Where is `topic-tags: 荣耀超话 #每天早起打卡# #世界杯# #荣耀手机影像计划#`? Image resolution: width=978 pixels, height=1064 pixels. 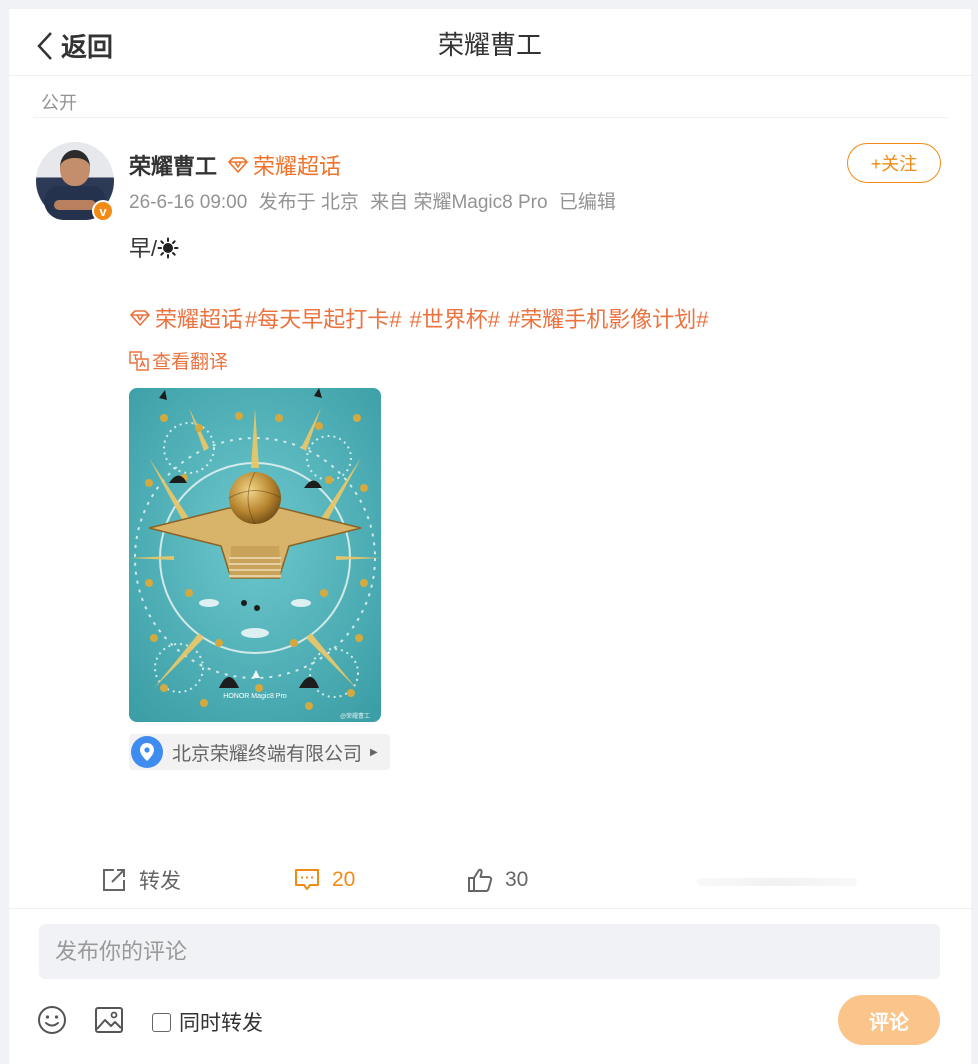 topic-tags: 荣耀超话 #每天早起打卡# #世界杯# #荣耀手机影像计划# is located at coordinates (422, 318).